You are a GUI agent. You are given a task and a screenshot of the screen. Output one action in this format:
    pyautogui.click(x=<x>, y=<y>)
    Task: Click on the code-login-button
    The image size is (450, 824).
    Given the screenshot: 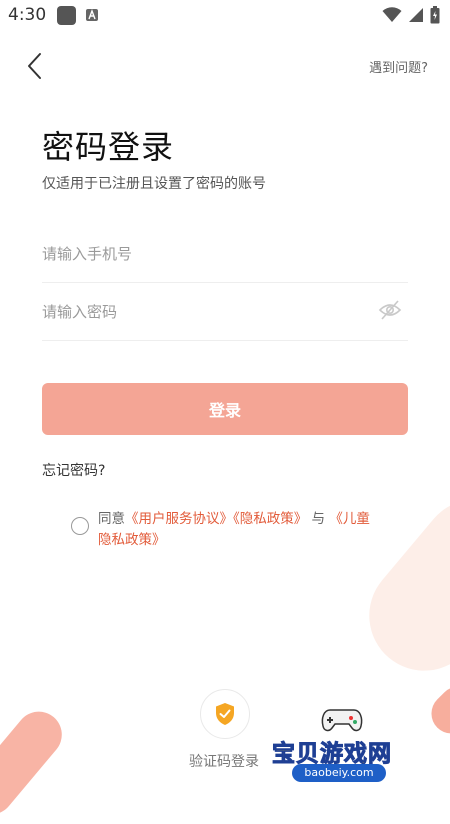 What is the action you would take?
    pyautogui.click(x=225, y=714)
    